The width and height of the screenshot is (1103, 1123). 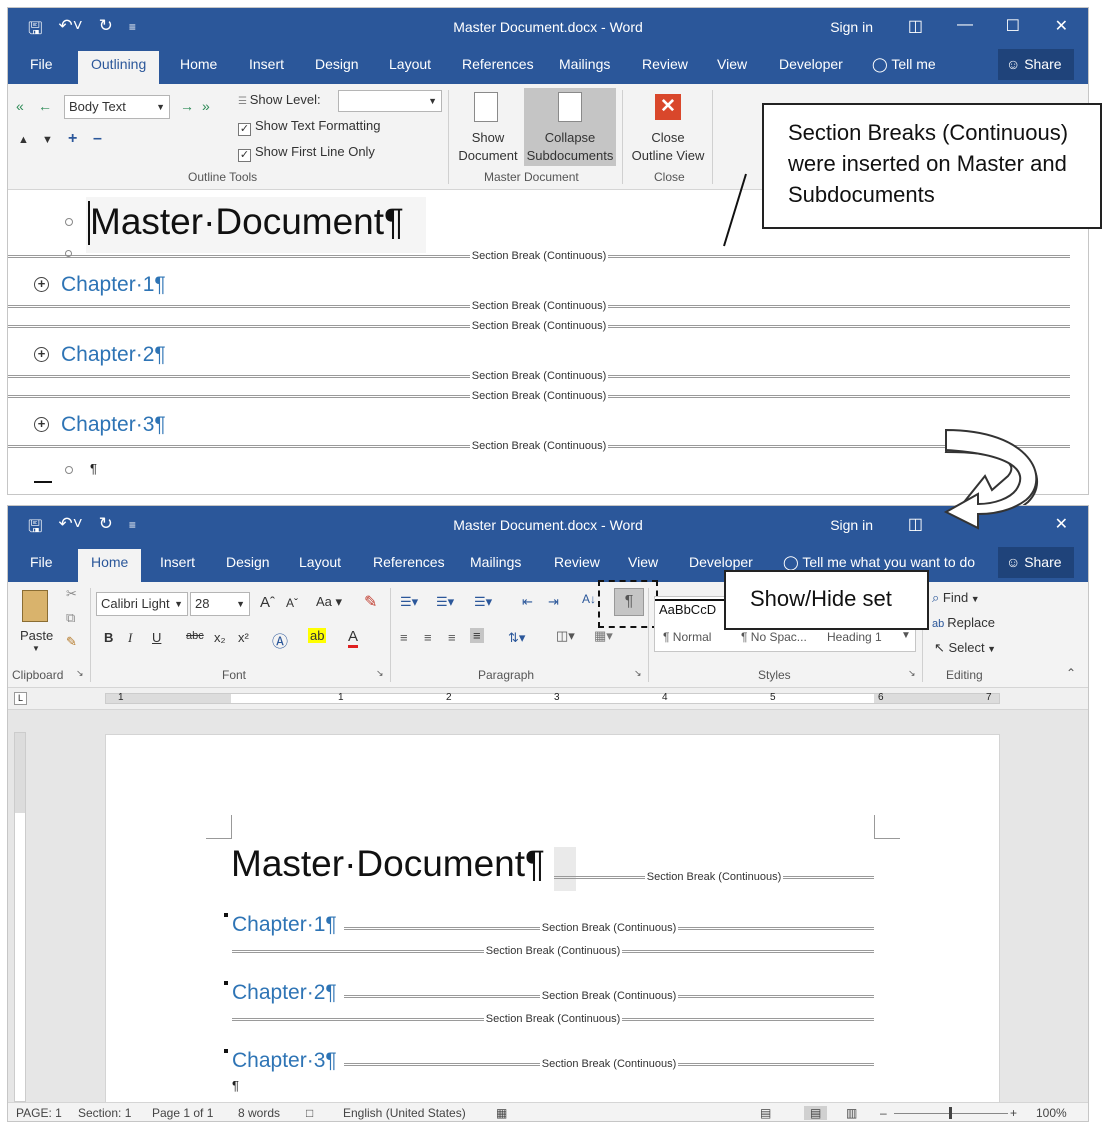 I want to click on tab-design: Design, so click(x=248, y=562).